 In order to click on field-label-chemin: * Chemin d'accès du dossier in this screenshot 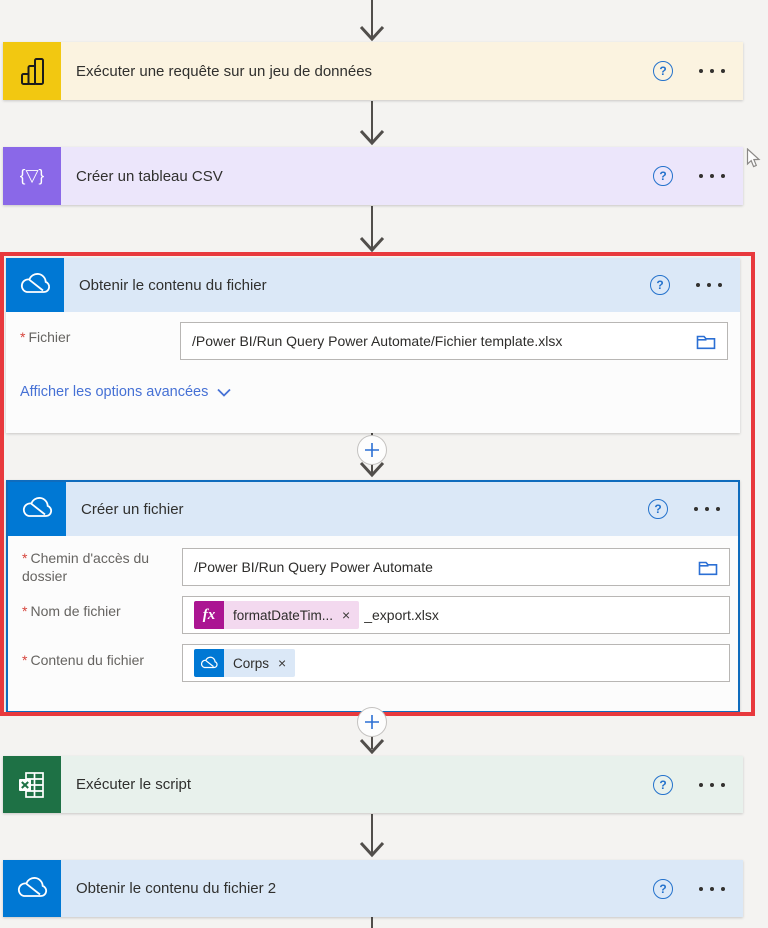, I will do `click(86, 567)`.